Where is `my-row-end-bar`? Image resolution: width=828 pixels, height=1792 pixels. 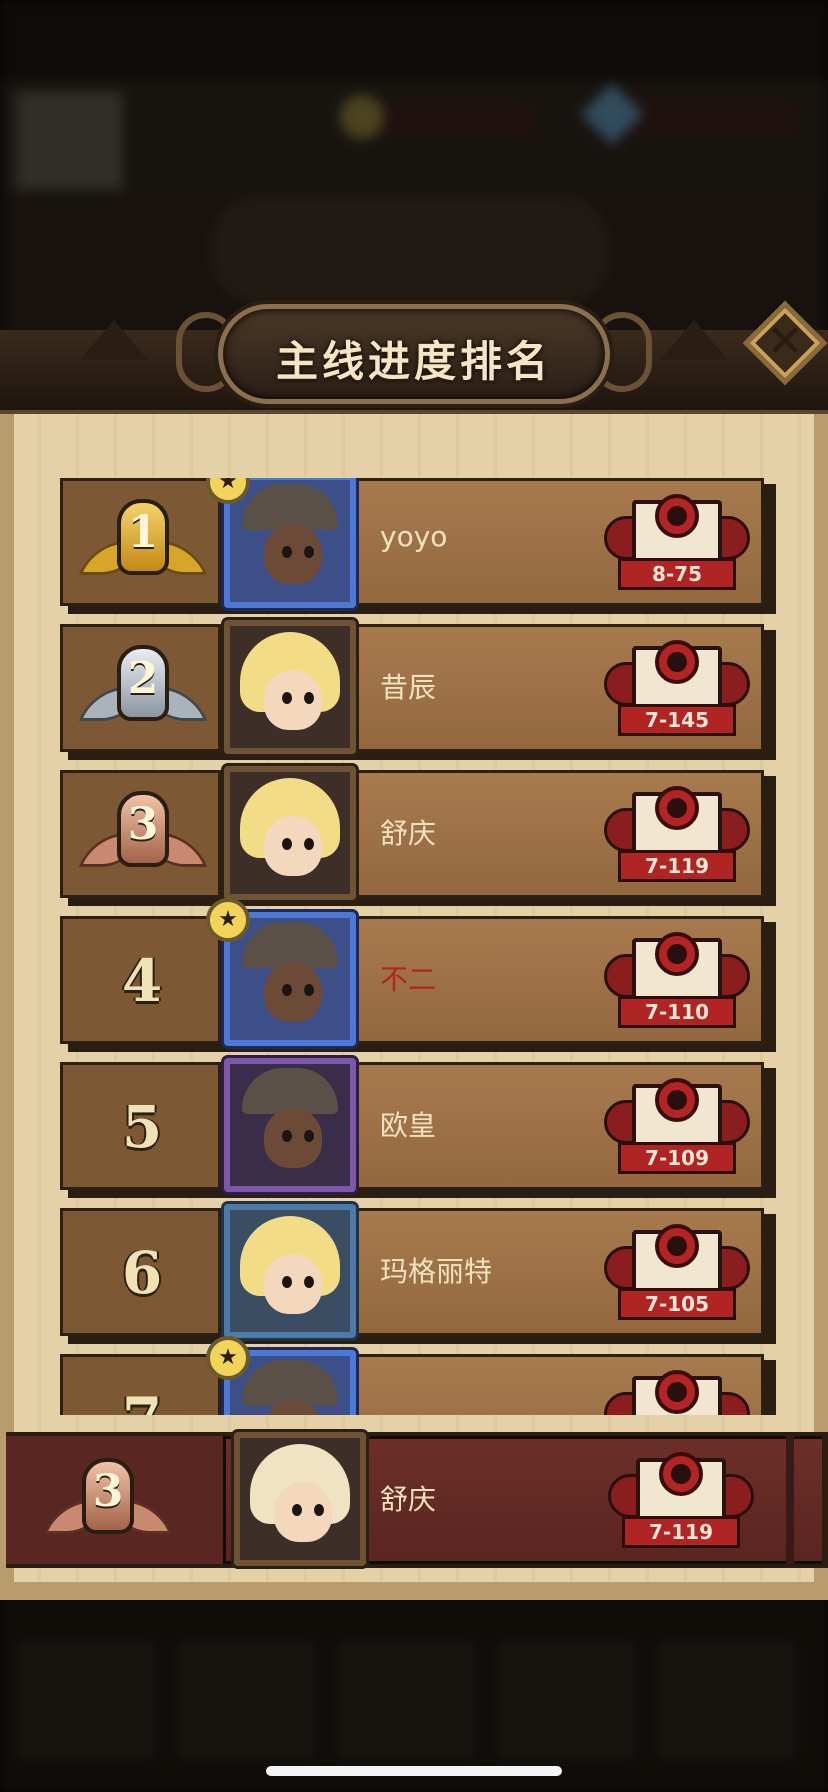 my-row-end-bar is located at coordinates (790, 1500).